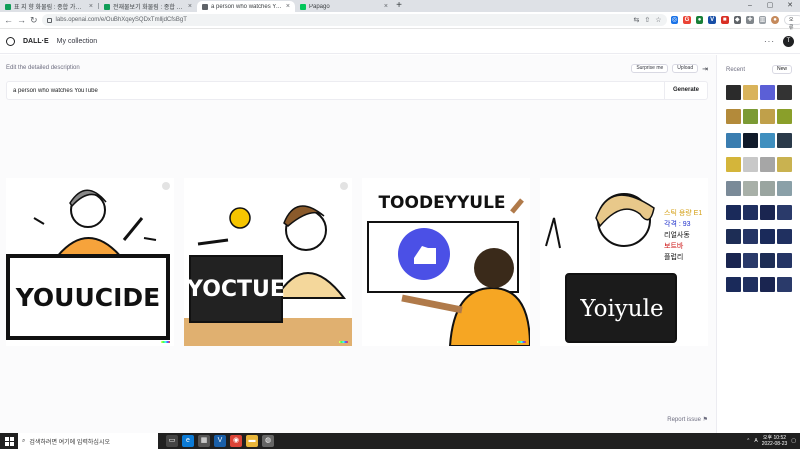 Image resolution: width=800 pixels, height=449 pixels. What do you see at coordinates (687, 419) in the screenshot?
I see `report-issue-link: Report issue ⚑` at bounding box center [687, 419].